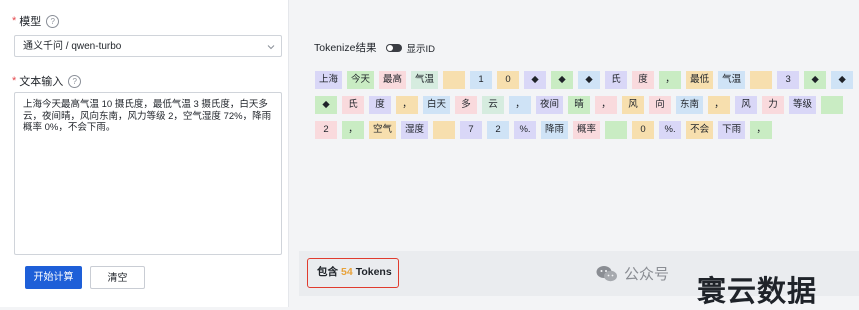 This screenshot has width=859, height=310. I want to click on token-chip: 云, so click(493, 105).